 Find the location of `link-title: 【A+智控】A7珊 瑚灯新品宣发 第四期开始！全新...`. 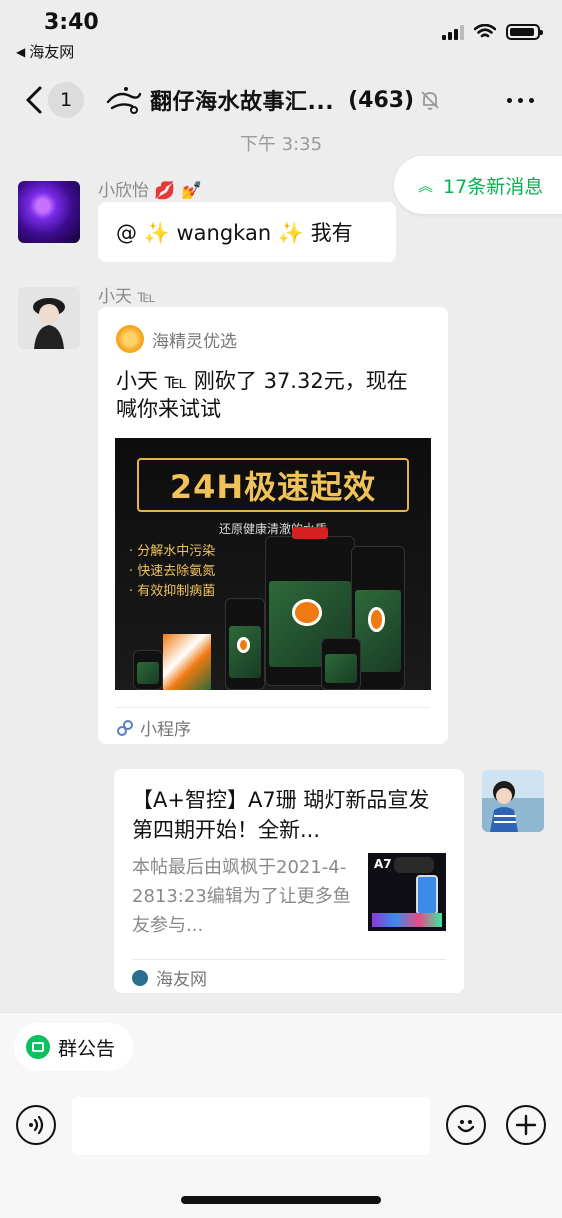

link-title: 【A+智控】A7珊 瑚灯新品宣发 第四期开始！全新... is located at coordinates (281, 815).